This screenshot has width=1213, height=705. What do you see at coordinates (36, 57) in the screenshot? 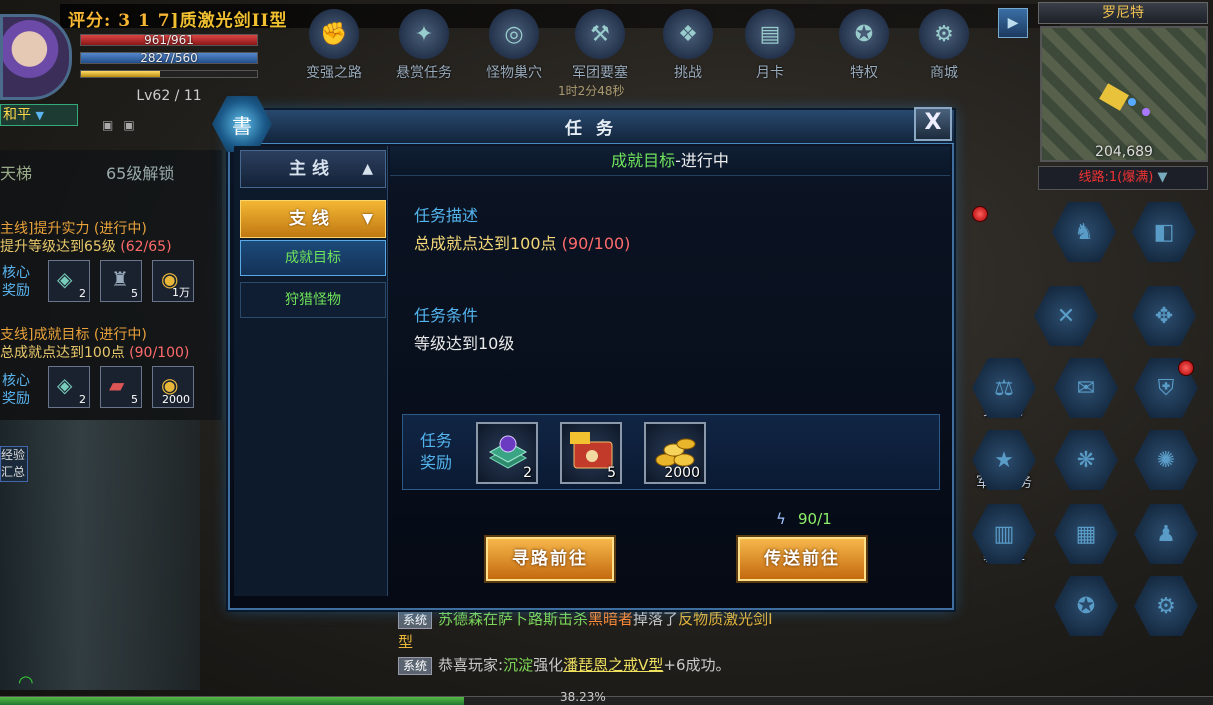
I see `avatar` at bounding box center [36, 57].